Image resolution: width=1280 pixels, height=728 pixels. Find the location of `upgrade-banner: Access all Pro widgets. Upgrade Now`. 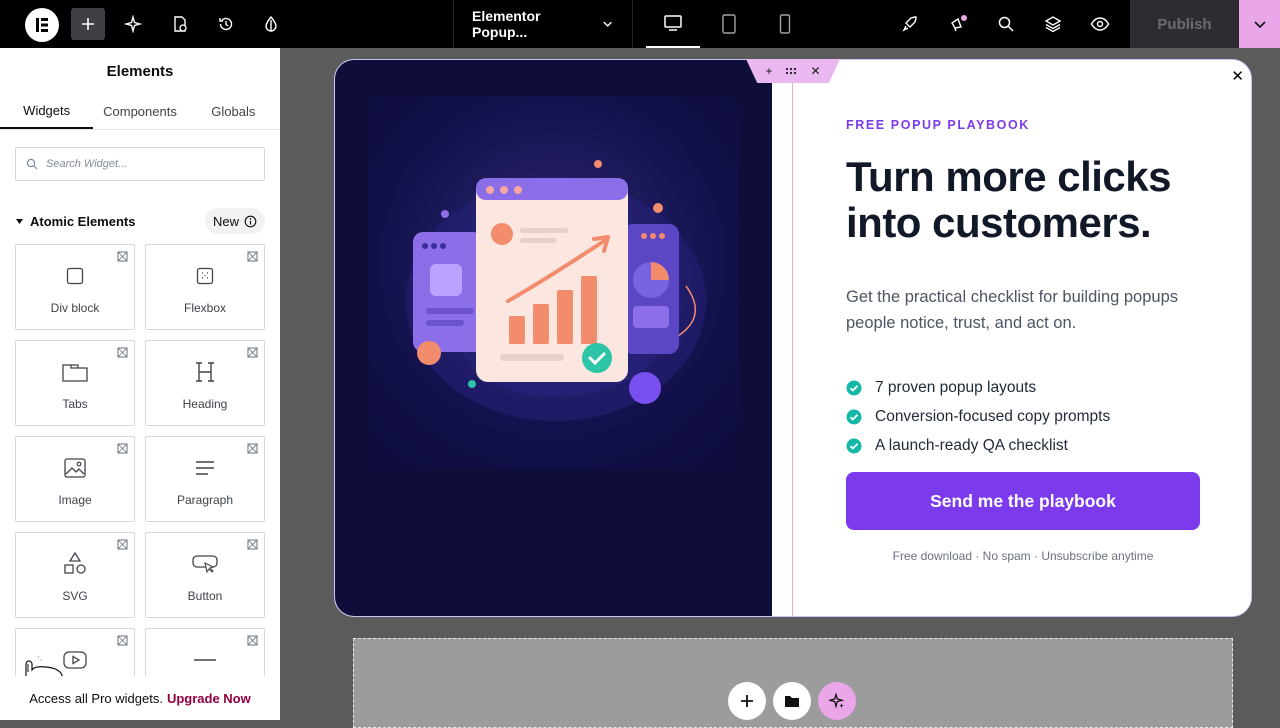

upgrade-banner: Access all Pro widgets. Upgrade Now is located at coordinates (140, 698).